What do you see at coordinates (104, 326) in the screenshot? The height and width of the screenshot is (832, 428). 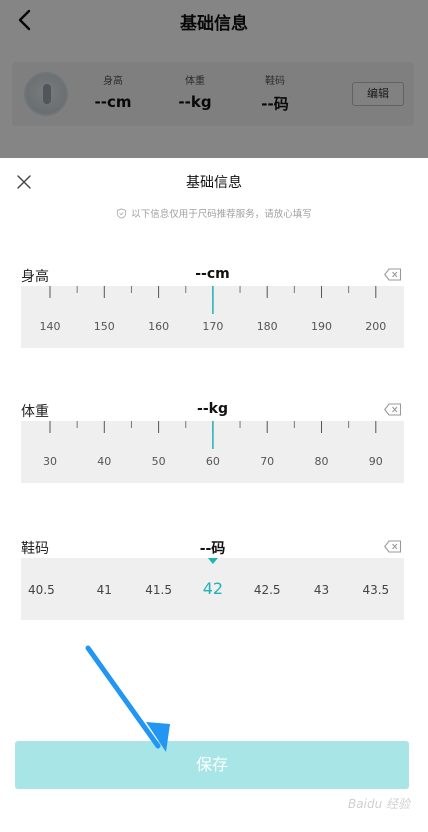 I see `ruler-tick-label: 150` at bounding box center [104, 326].